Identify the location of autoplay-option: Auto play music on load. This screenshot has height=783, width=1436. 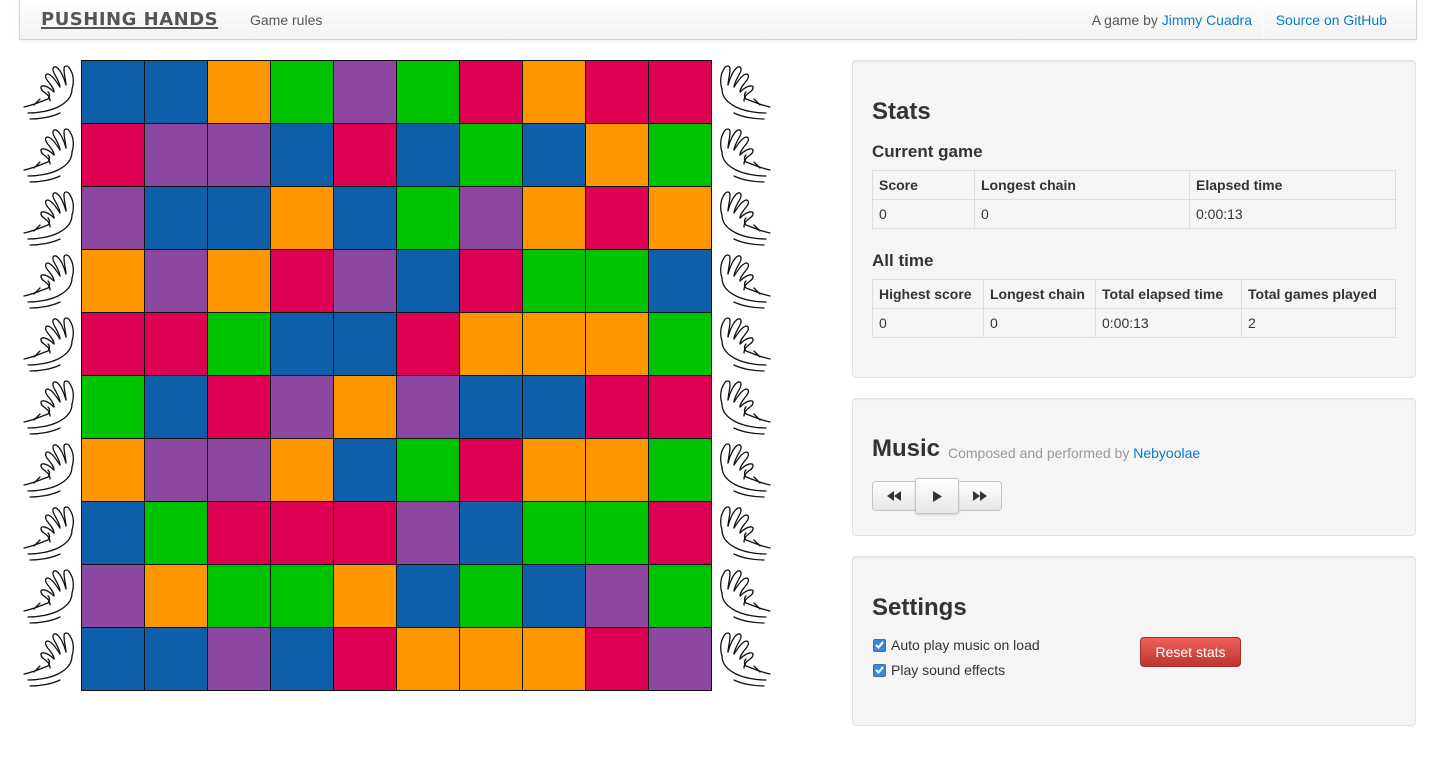
(956, 645).